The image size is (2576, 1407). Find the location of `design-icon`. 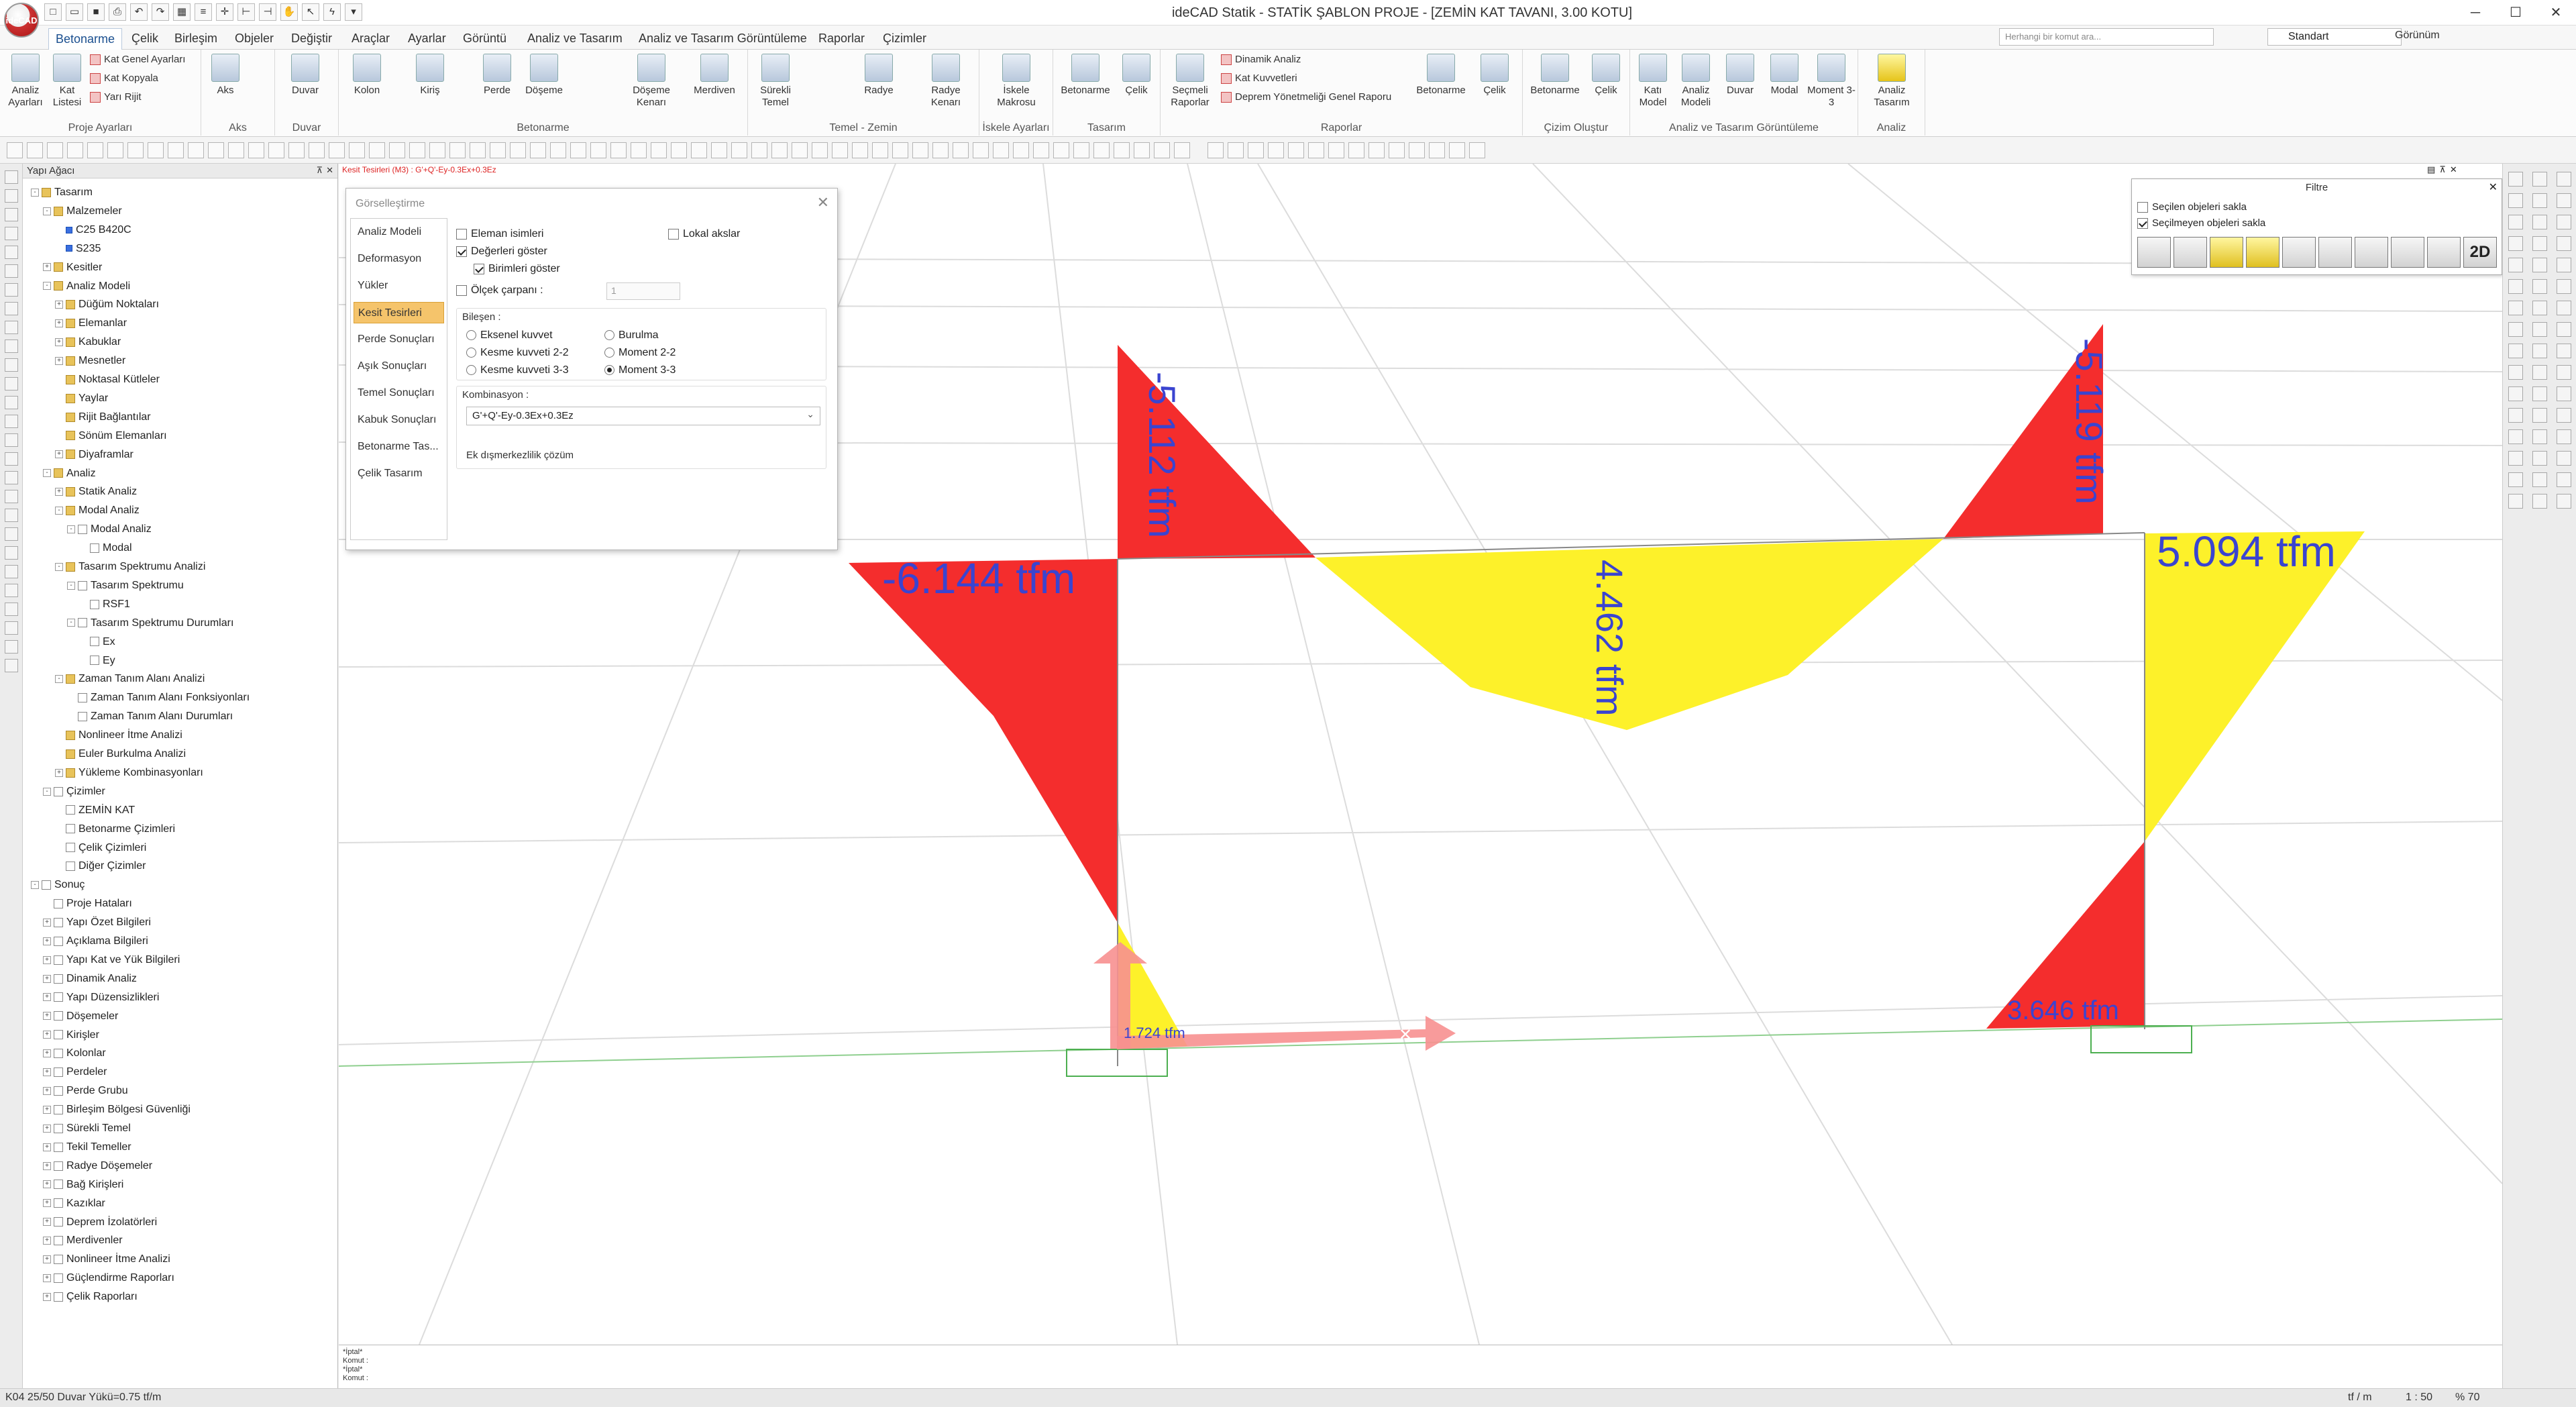

design-icon is located at coordinates (11, 327).